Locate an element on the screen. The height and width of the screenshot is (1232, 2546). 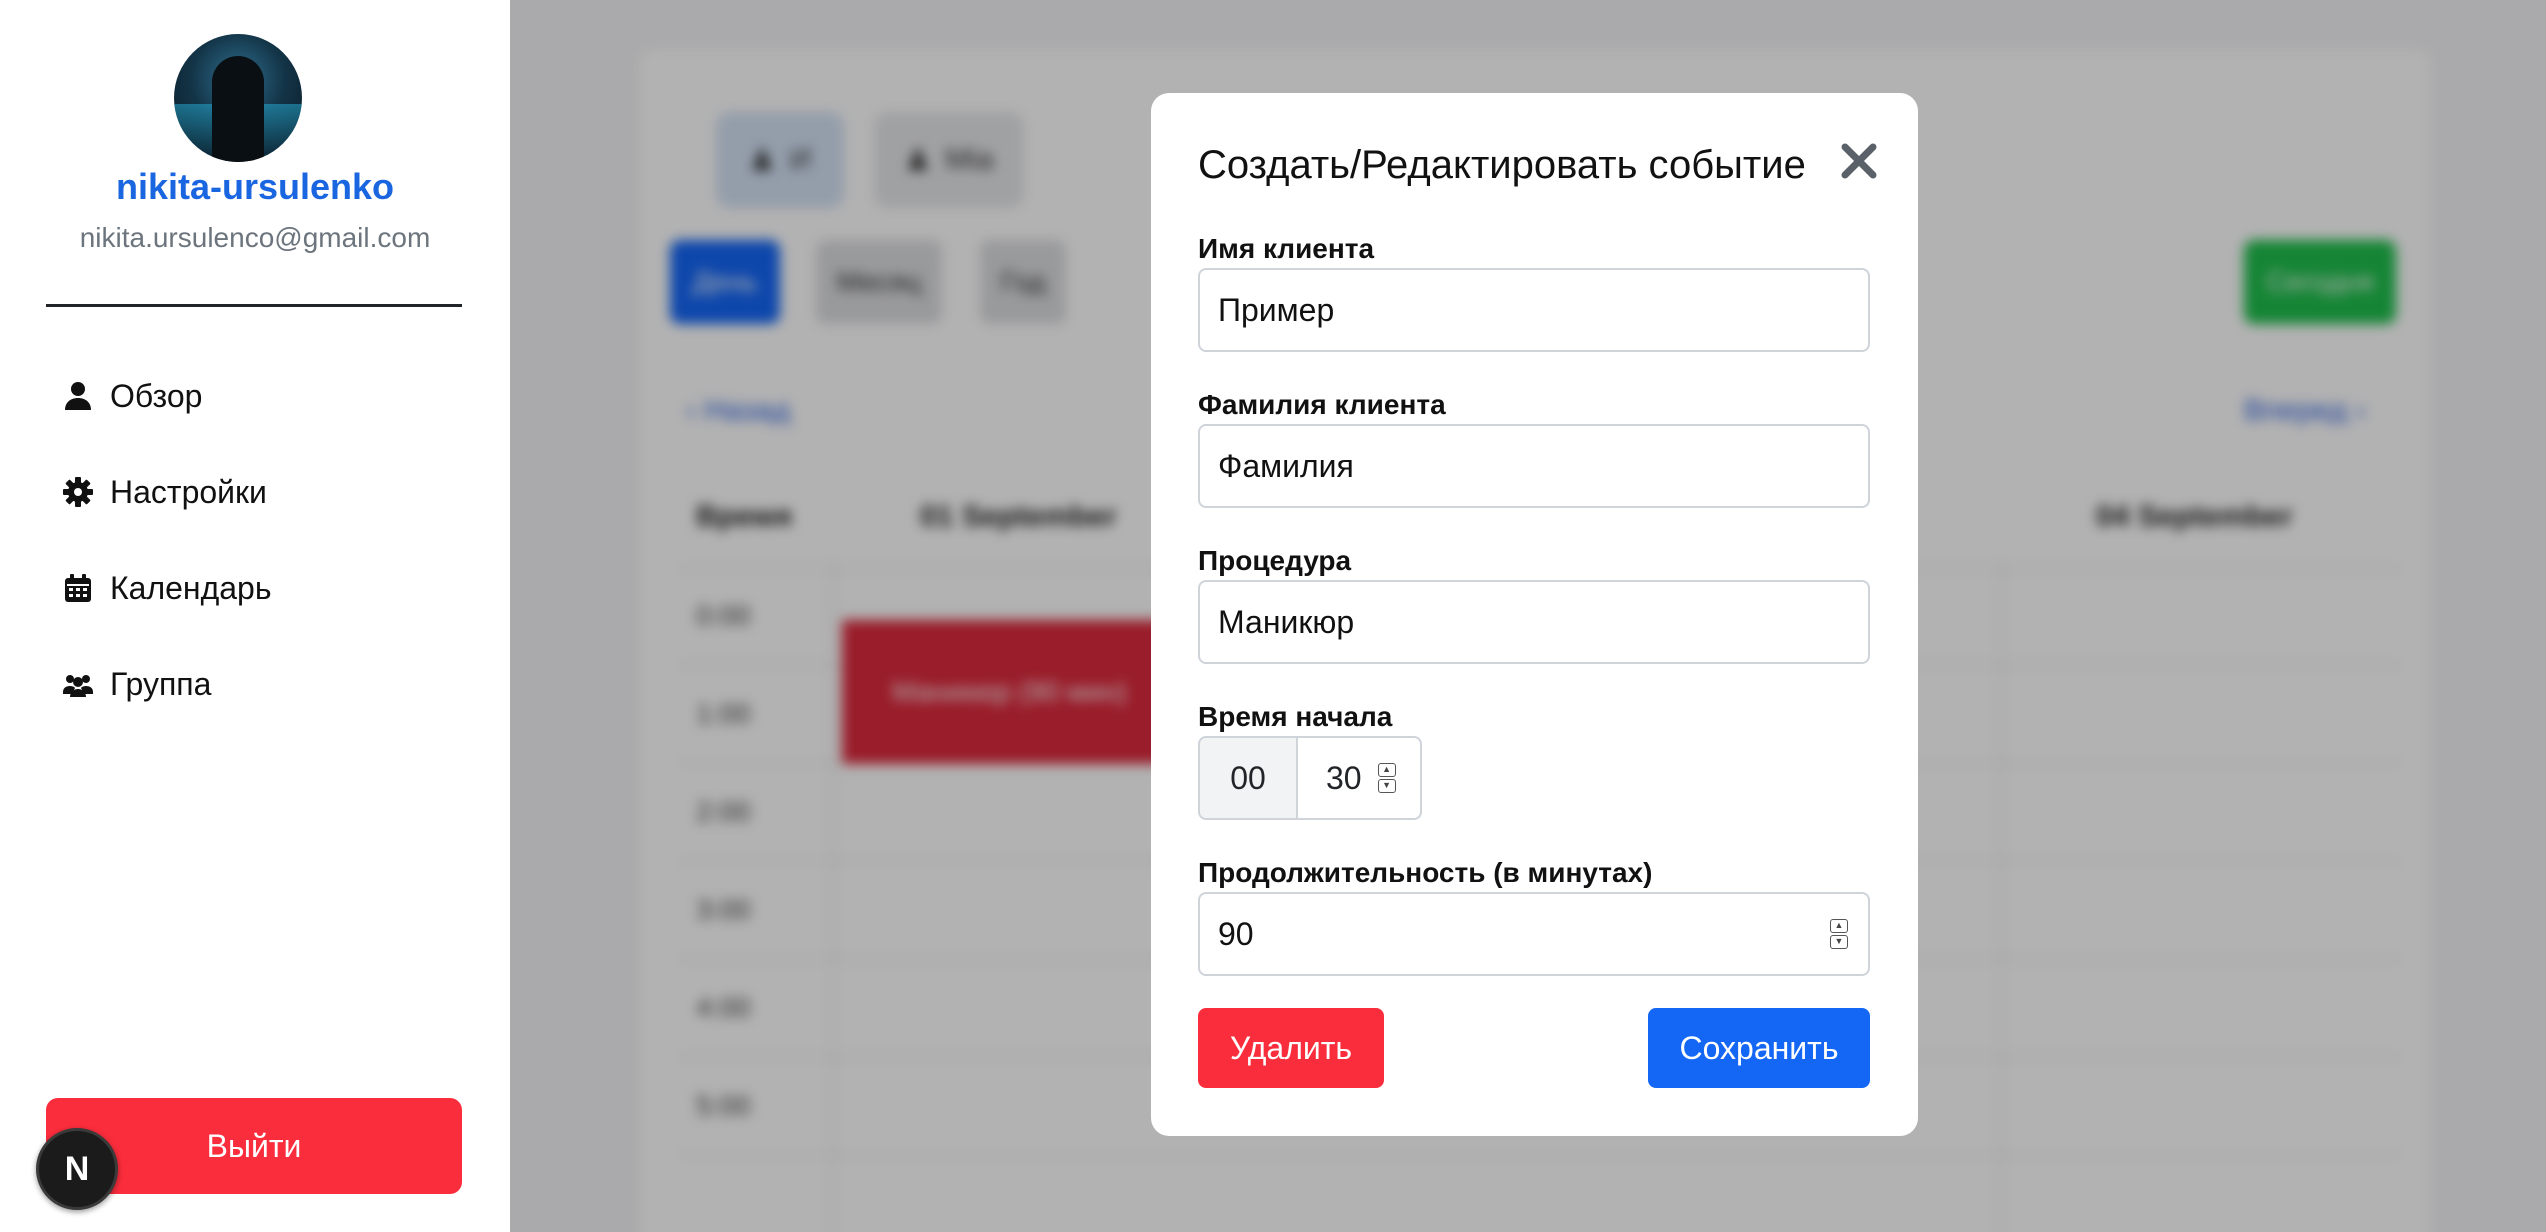
profile-username: nikita-ursulenko is located at coordinates (255, 187).